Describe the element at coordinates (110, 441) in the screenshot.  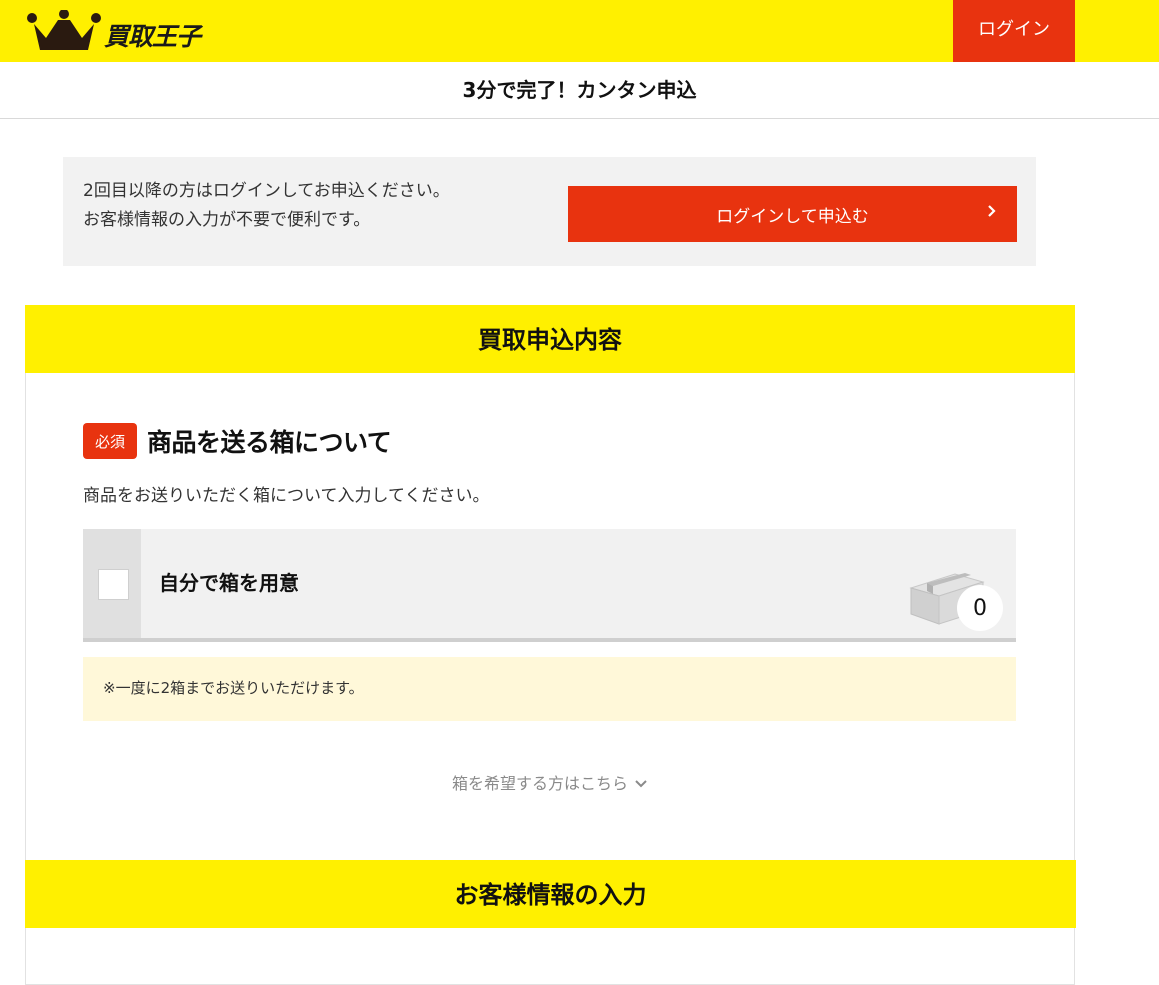
I see `required-badge: 必須` at that location.